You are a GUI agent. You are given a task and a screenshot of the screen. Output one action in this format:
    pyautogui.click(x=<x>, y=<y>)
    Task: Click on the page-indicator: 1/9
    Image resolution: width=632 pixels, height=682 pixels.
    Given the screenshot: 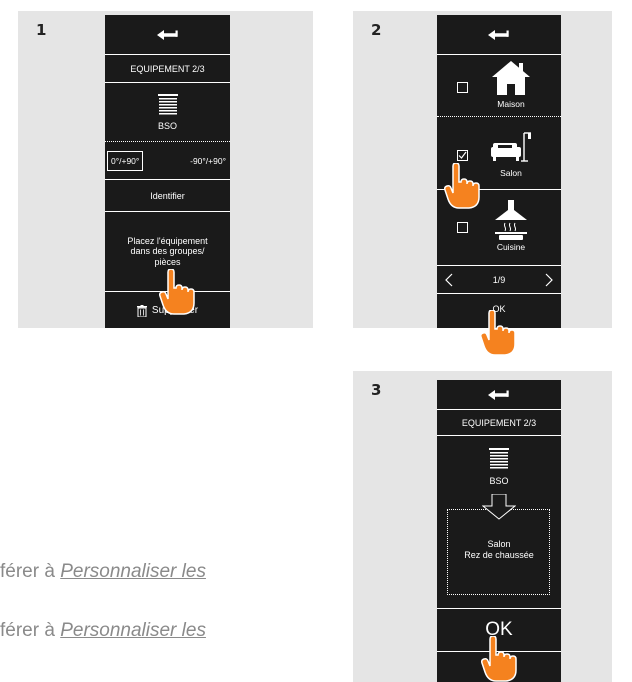 What is the action you would take?
    pyautogui.click(x=499, y=279)
    